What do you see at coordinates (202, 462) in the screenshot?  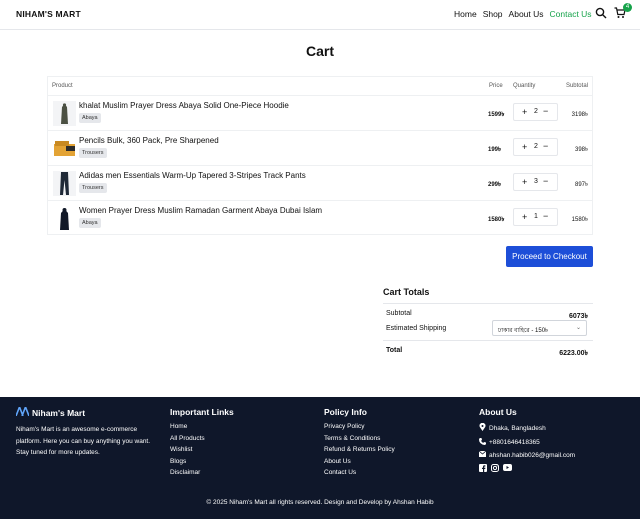 I see `footer-link-blogs: Blogs` at bounding box center [202, 462].